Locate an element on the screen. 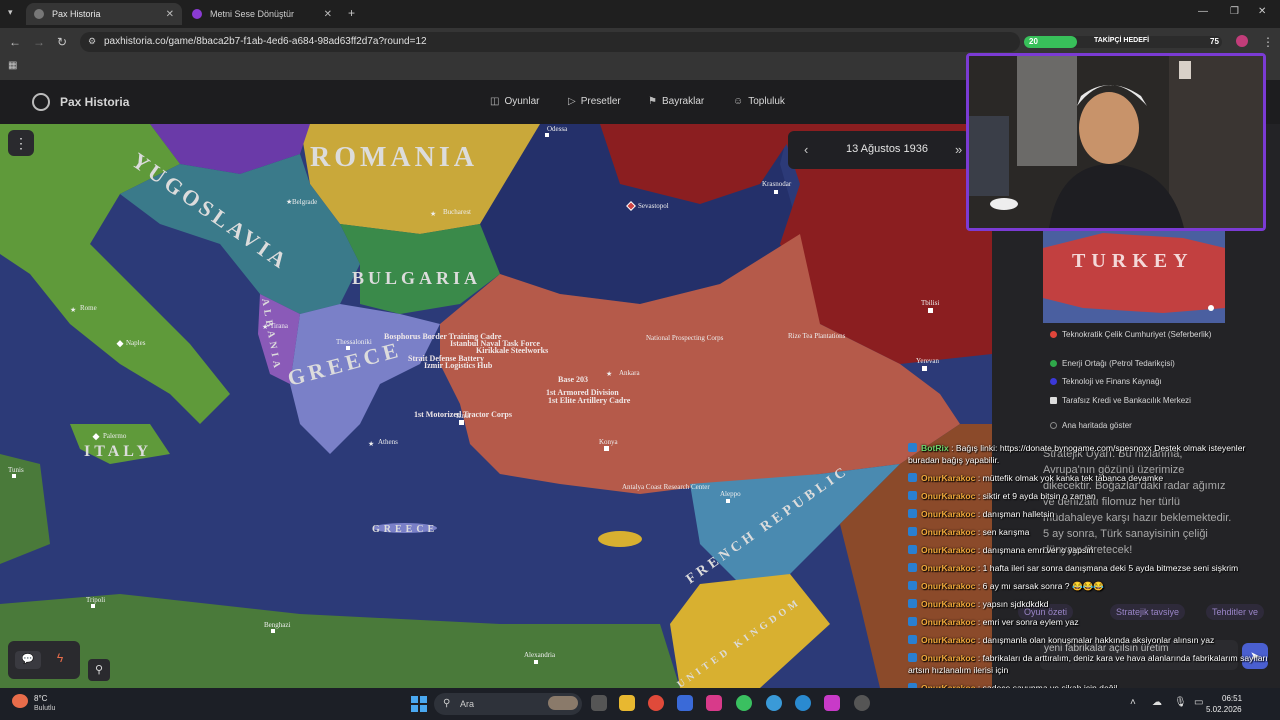 The width and height of the screenshot is (1280, 720). site-info-icon: ⚙ is located at coordinates (92, 41).